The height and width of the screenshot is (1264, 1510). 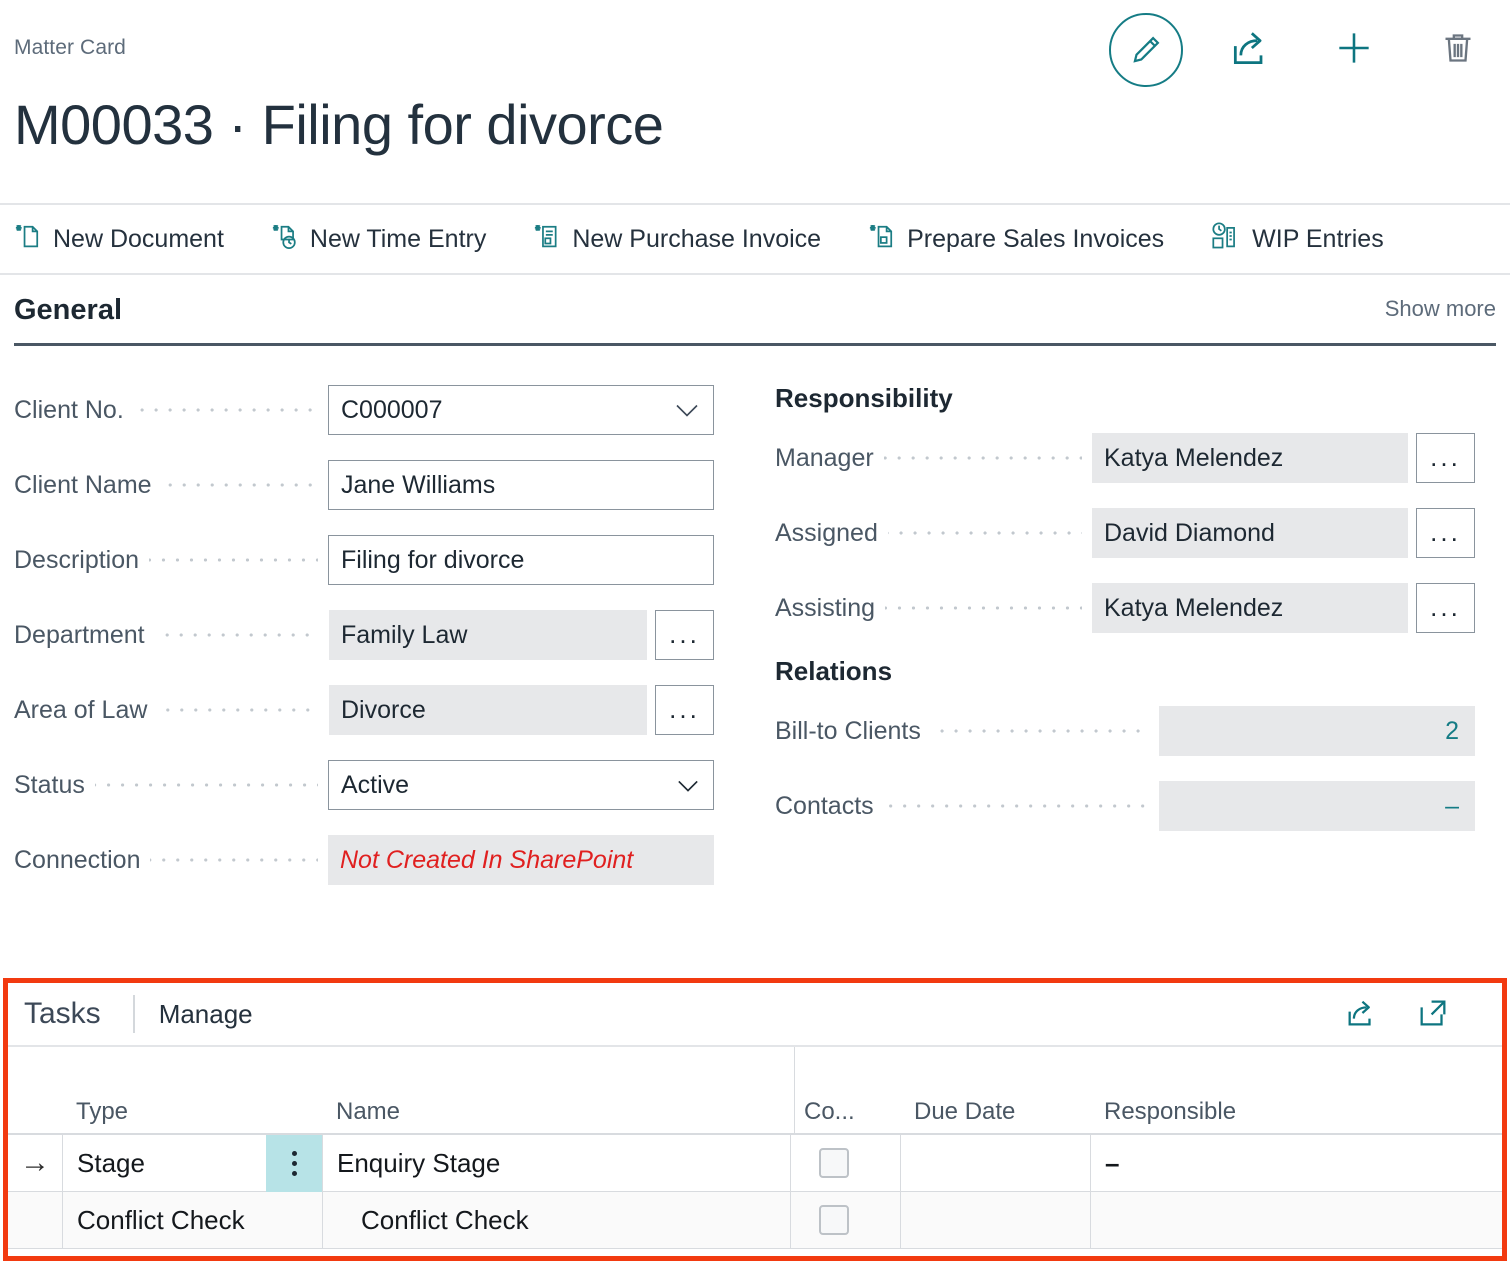 What do you see at coordinates (1125, 731) in the screenshot?
I see `field-bill-to-clients: Bill-to Clients 2` at bounding box center [1125, 731].